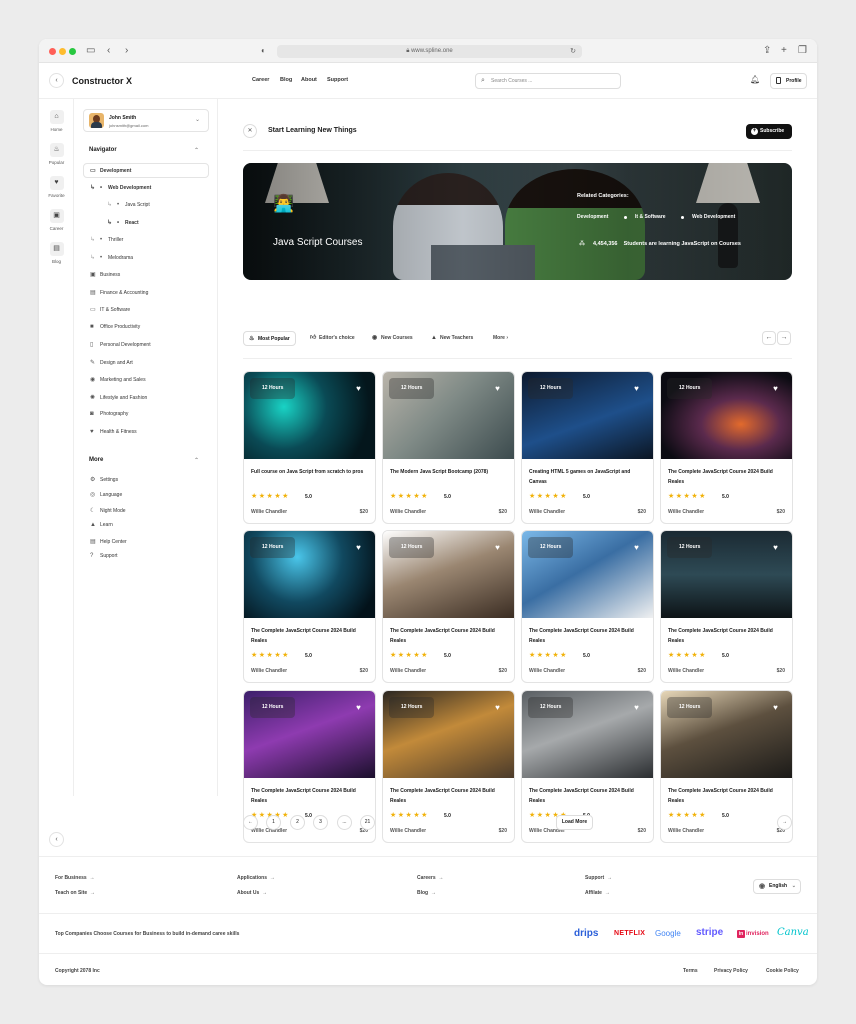 This screenshot has width=856, height=1024. Describe the element at coordinates (769, 131) in the screenshot. I see `subscribe-button: + Subscribe` at that location.